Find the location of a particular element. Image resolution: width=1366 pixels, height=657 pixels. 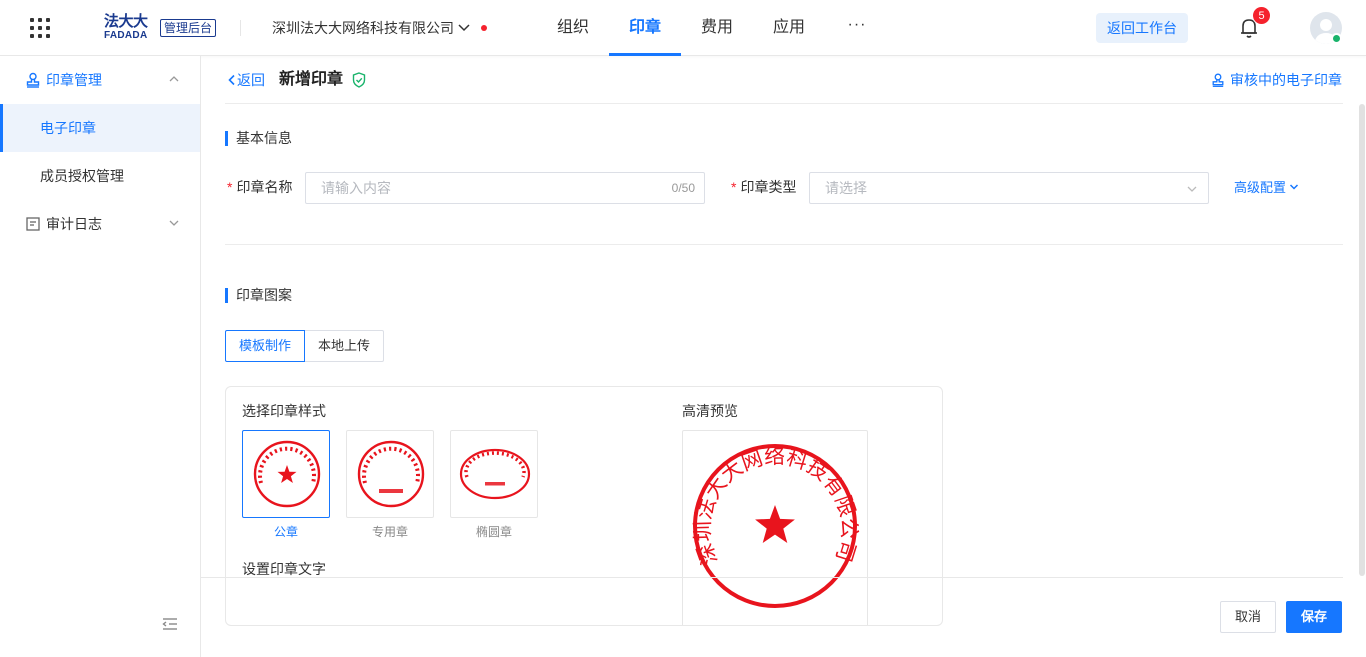

collapse-sidebar-icon is located at coordinates (170, 624).